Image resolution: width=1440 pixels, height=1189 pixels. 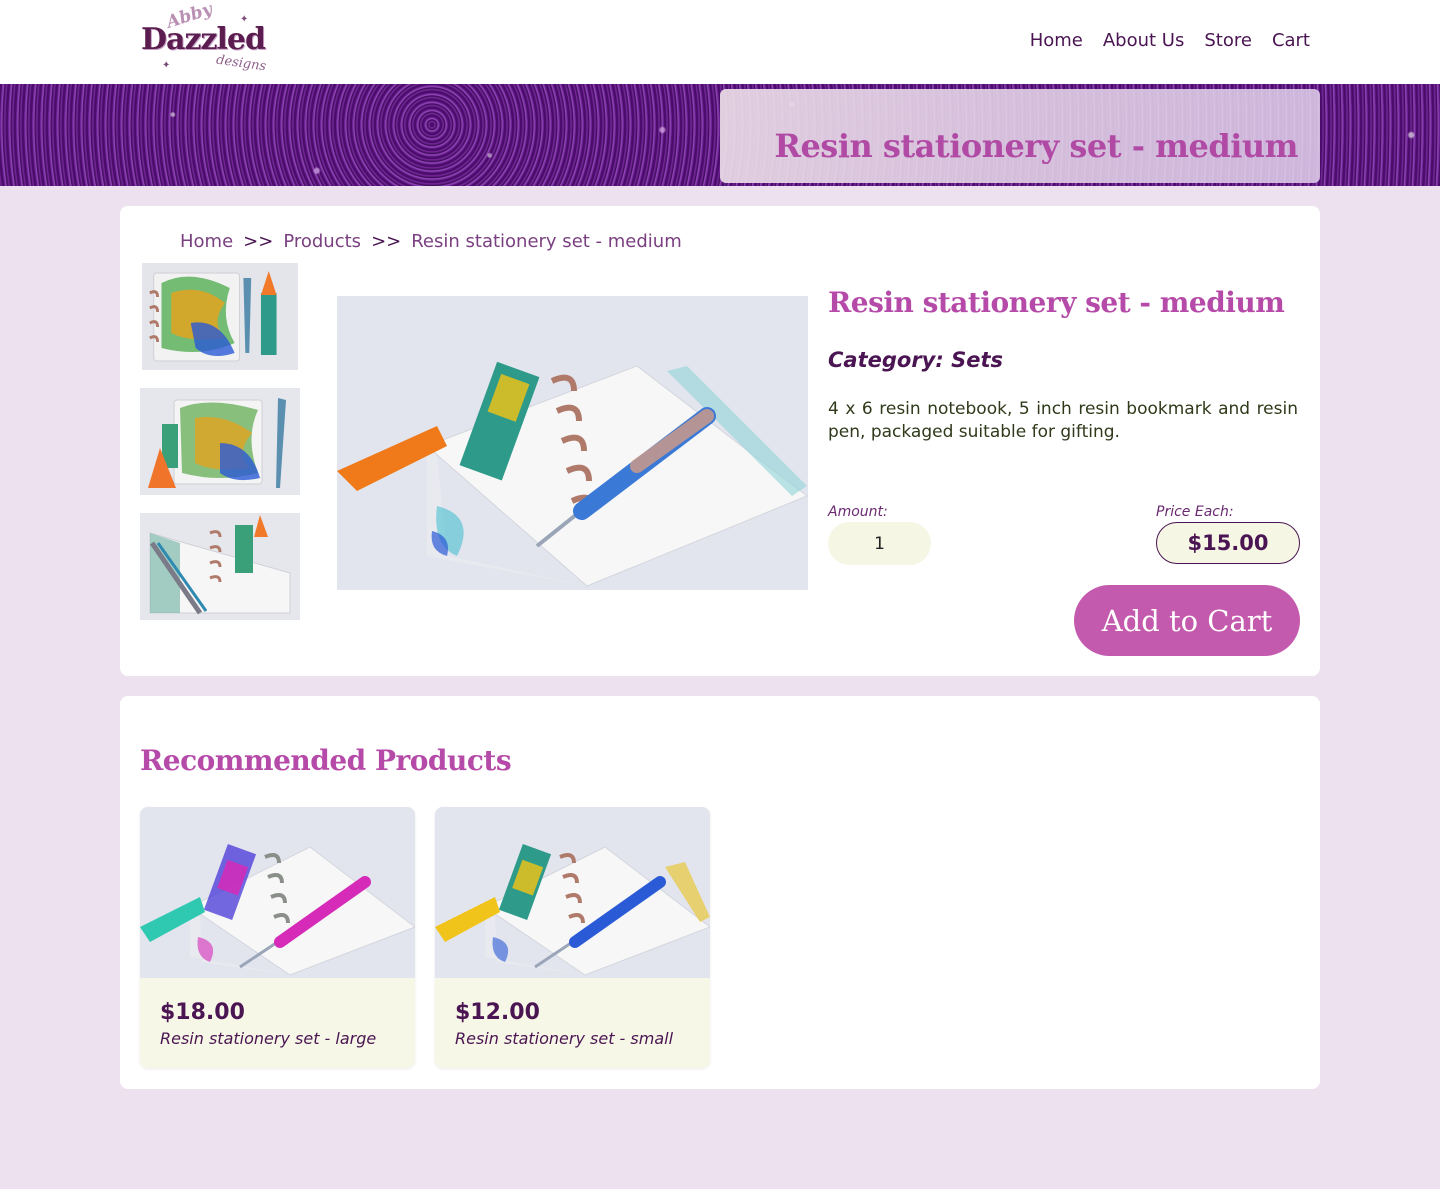 What do you see at coordinates (206, 241) in the screenshot?
I see `breadcrumb-home: Home` at bounding box center [206, 241].